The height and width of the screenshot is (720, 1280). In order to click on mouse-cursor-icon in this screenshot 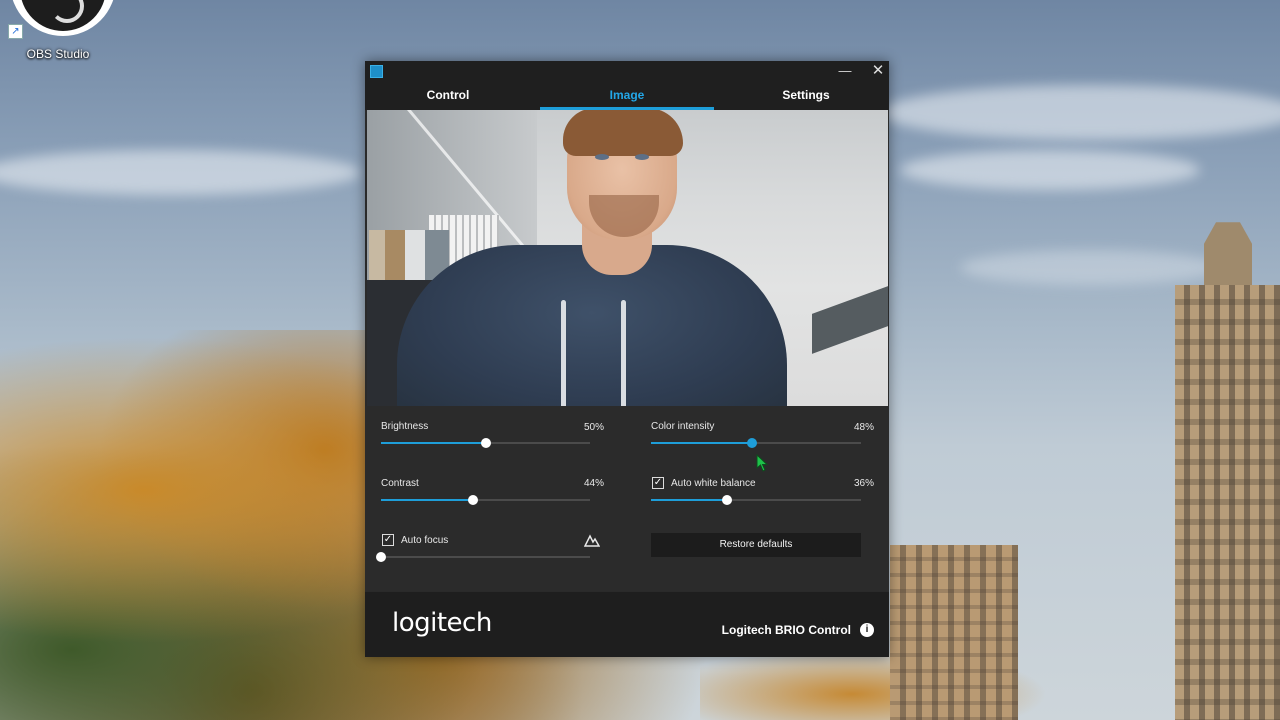, I will do `click(762, 463)`.